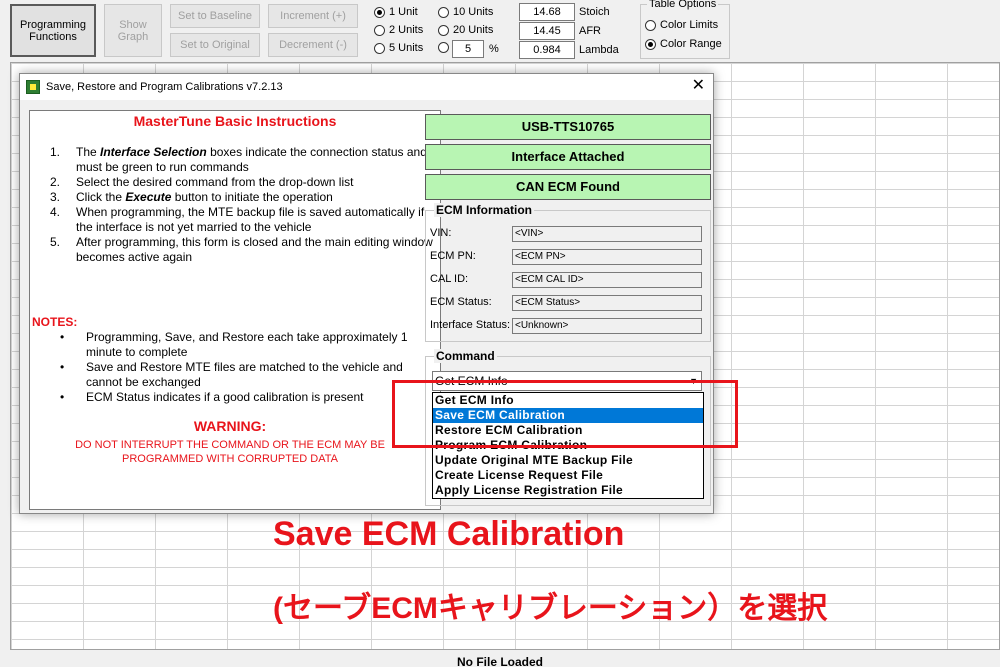 The width and height of the screenshot is (1000, 667). Describe the element at coordinates (547, 12) in the screenshot. I see `stoich-input: 14.68` at that location.